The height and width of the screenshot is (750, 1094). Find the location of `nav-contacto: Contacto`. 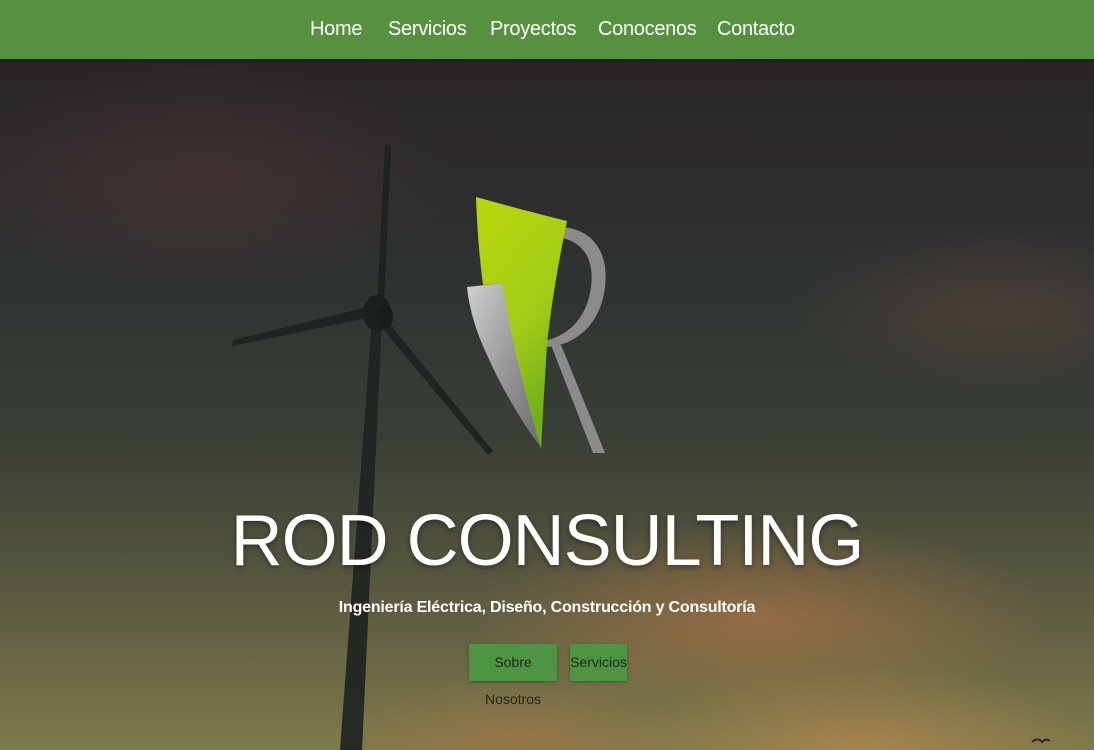

nav-contacto: Contacto is located at coordinates (756, 29).